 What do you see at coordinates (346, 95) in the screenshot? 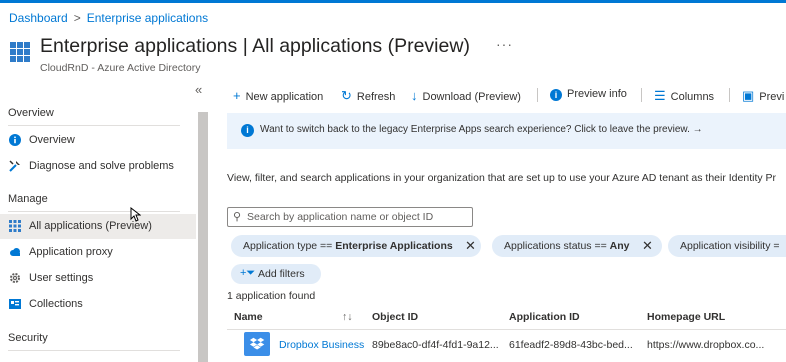
I see `refresh-icon: ↻` at bounding box center [346, 95].